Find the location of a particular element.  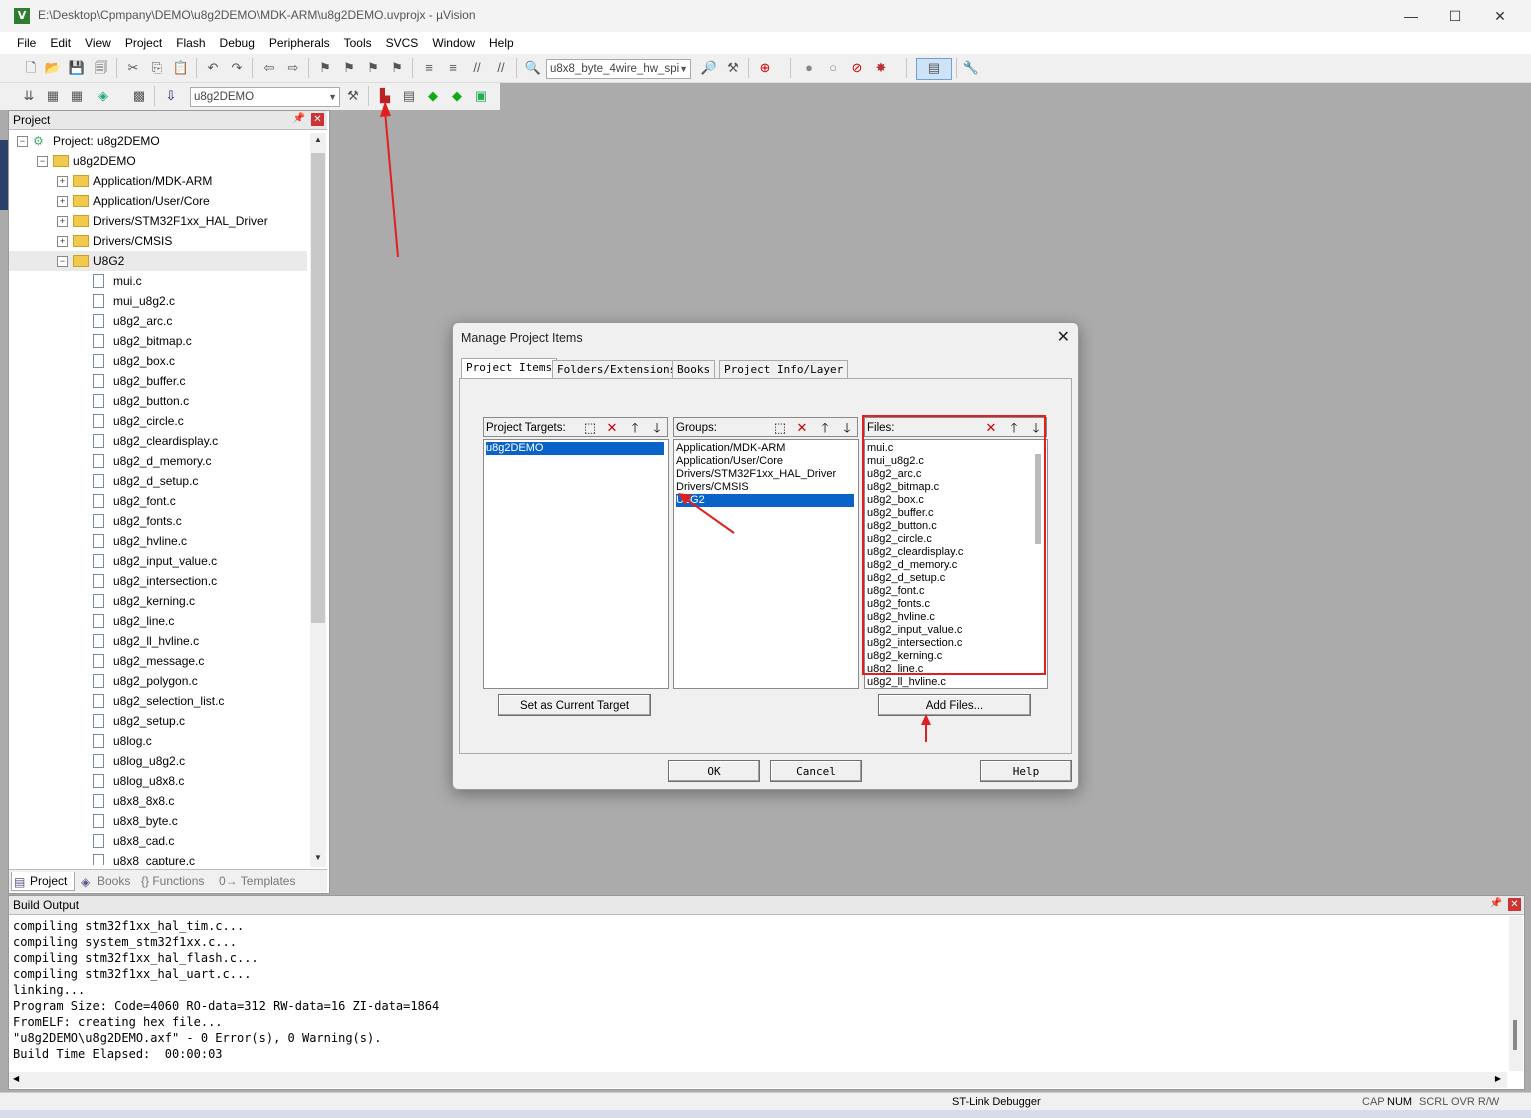

tree-file: u8log_u8x8.c is located at coordinates (158, 781).